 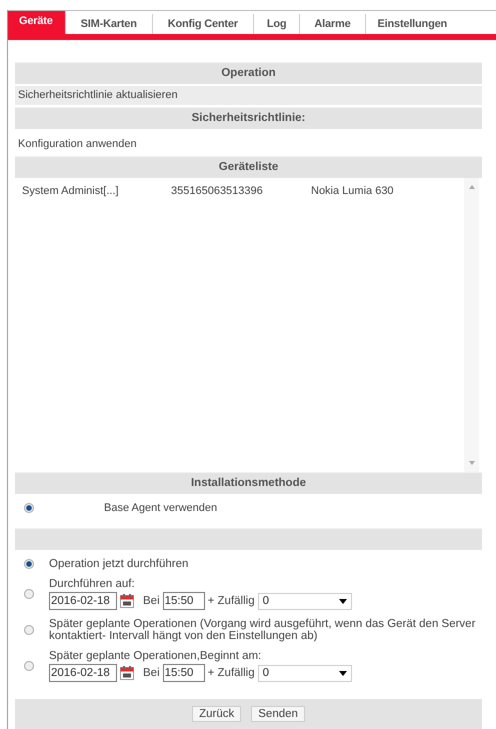 I want to click on policy-value: Konfiguration anwenden, so click(x=77, y=144).